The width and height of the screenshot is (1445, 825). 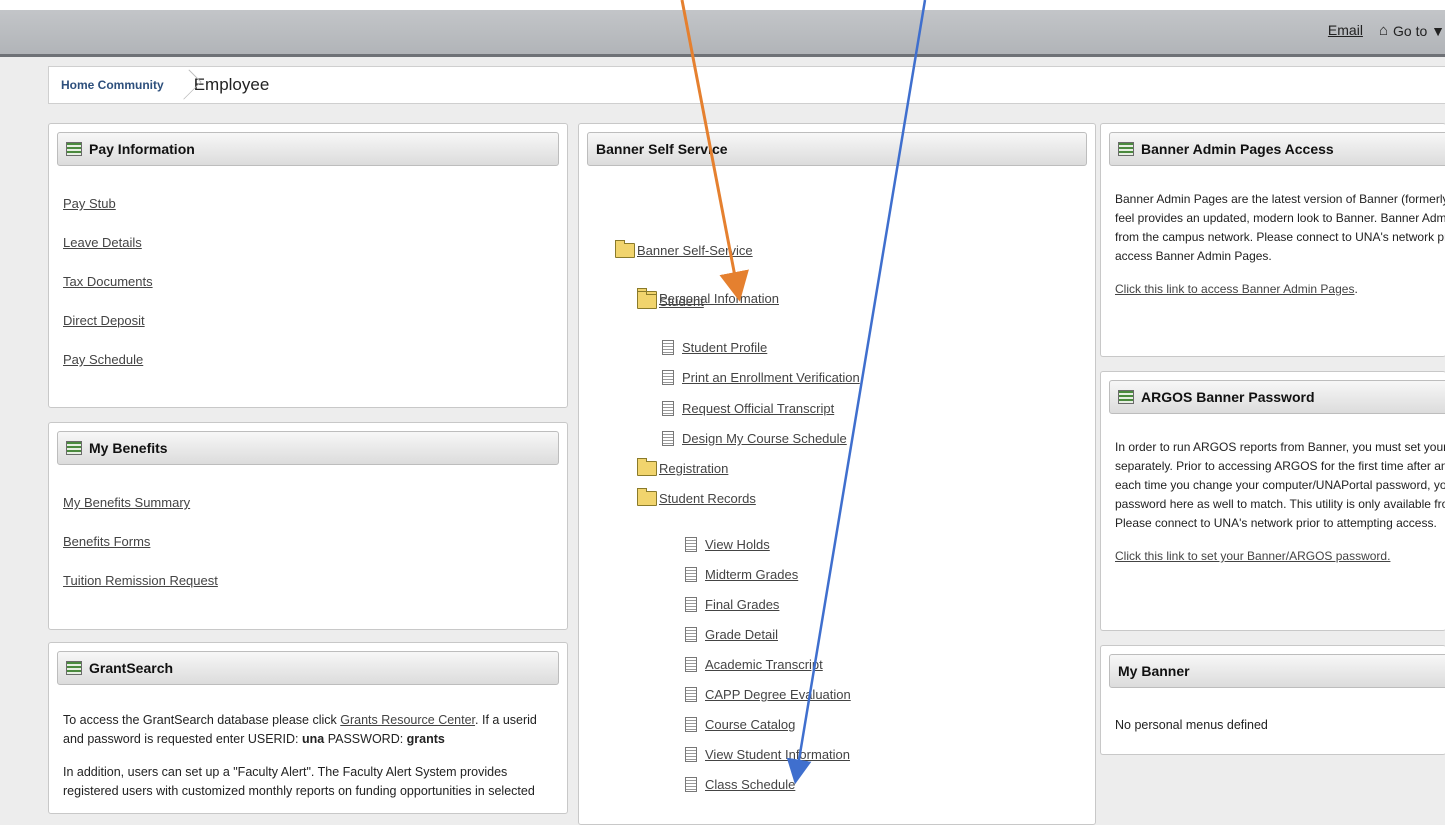 I want to click on orange-arrow, so click(x=714, y=151).